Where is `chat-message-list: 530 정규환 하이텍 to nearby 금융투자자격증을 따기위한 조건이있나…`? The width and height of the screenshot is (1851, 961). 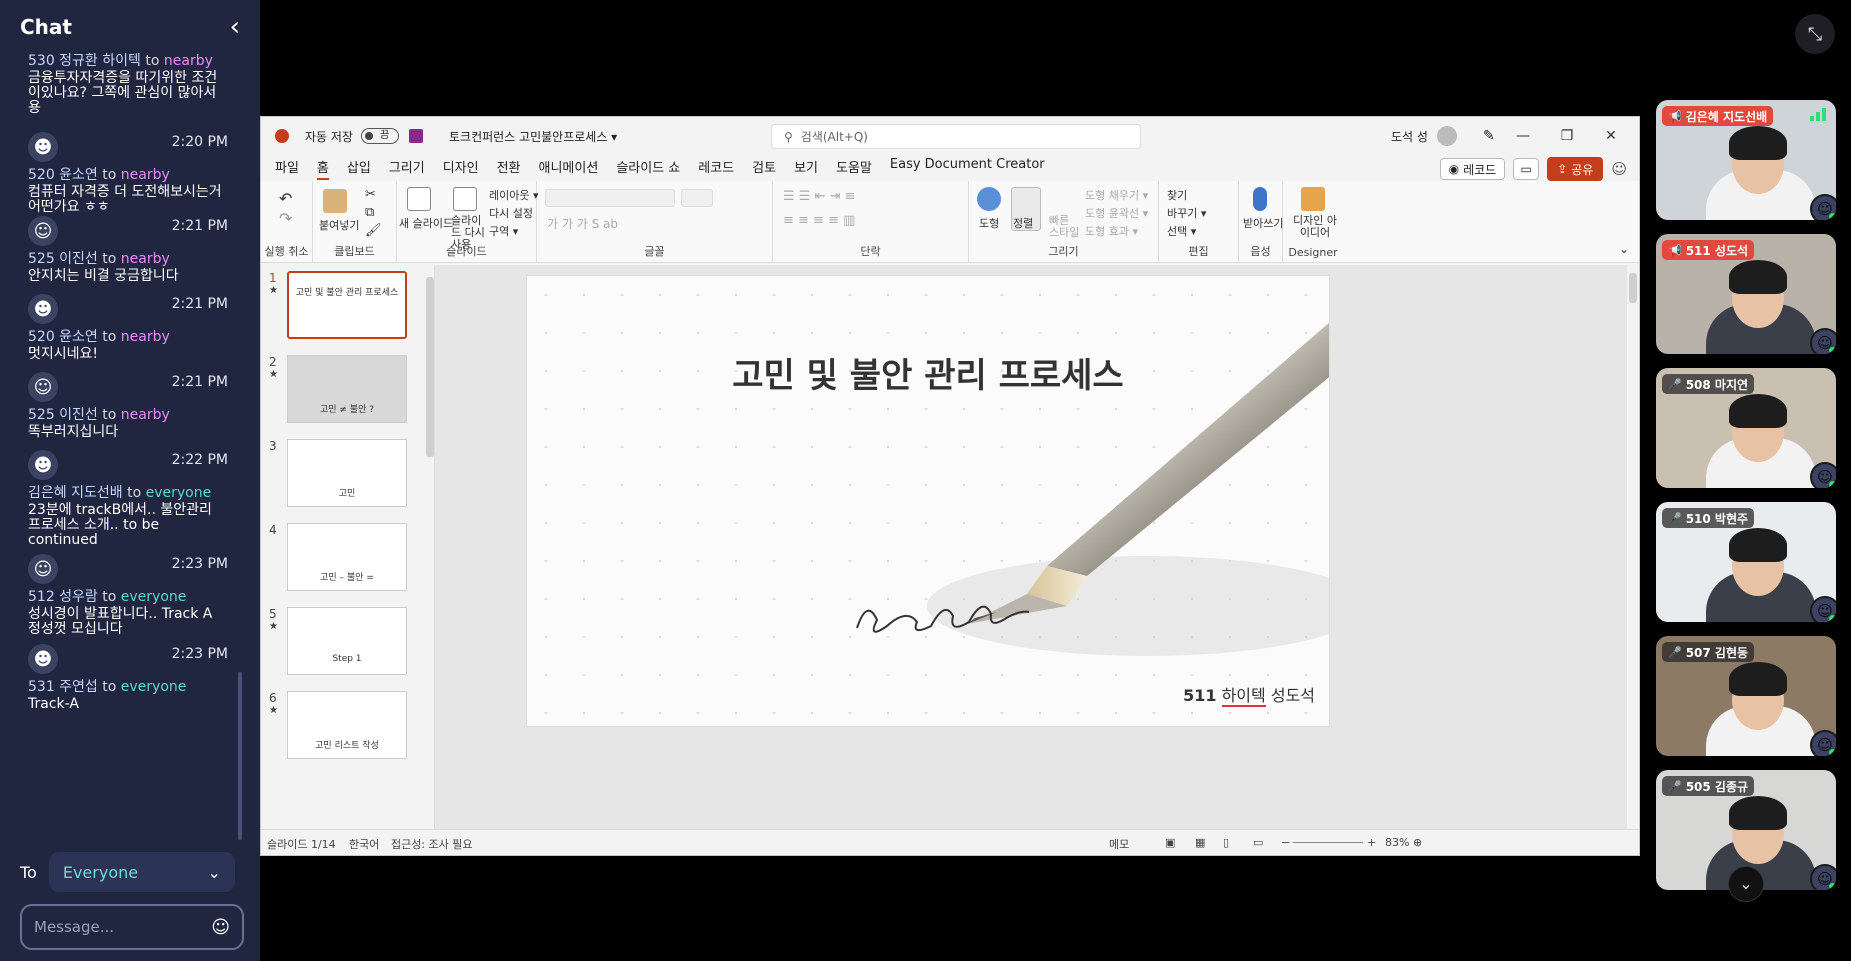
chat-message-list: 530 정규환 하이텍 to nearby 금융투자자격증을 따기위한 조건이있나… is located at coordinates (124, 442).